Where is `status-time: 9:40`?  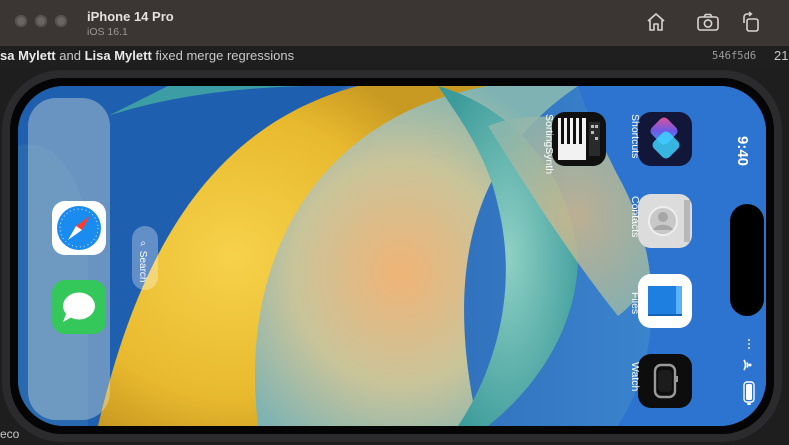
status-time: 9:40 is located at coordinates (742, 151).